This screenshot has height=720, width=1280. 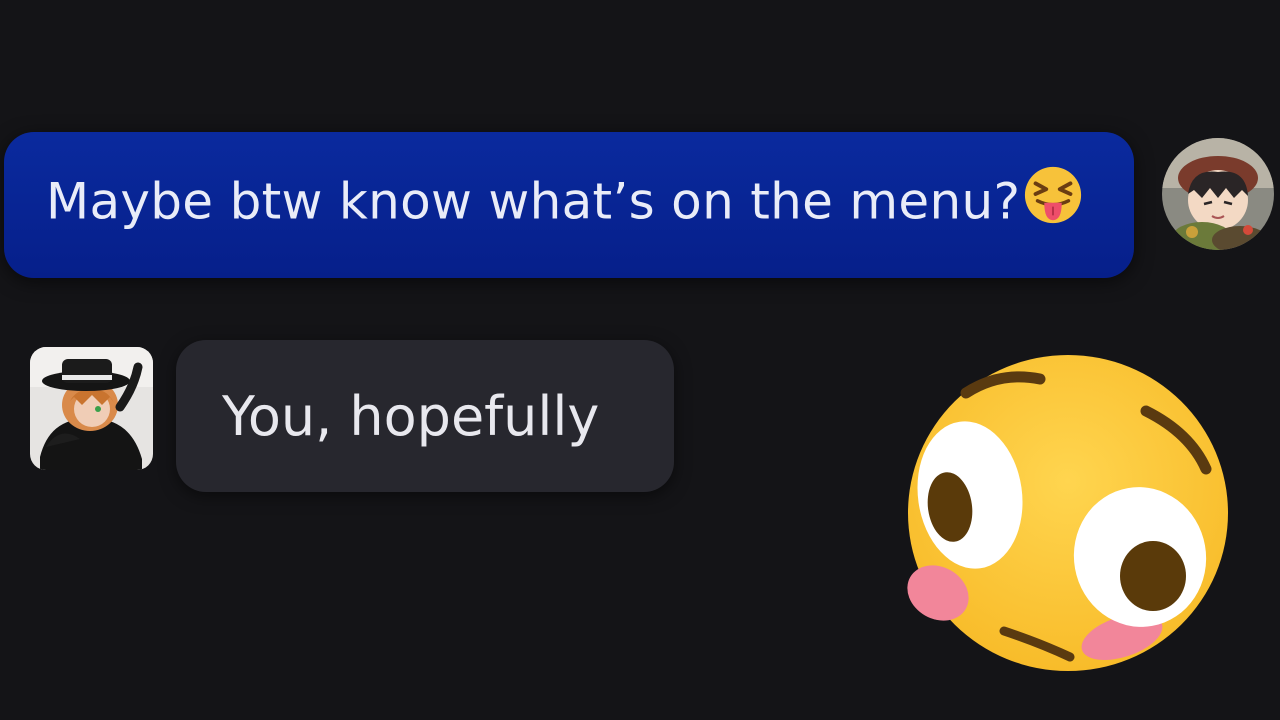 I want to click on anime-avatar-black-hat-icon, so click(x=91, y=408).